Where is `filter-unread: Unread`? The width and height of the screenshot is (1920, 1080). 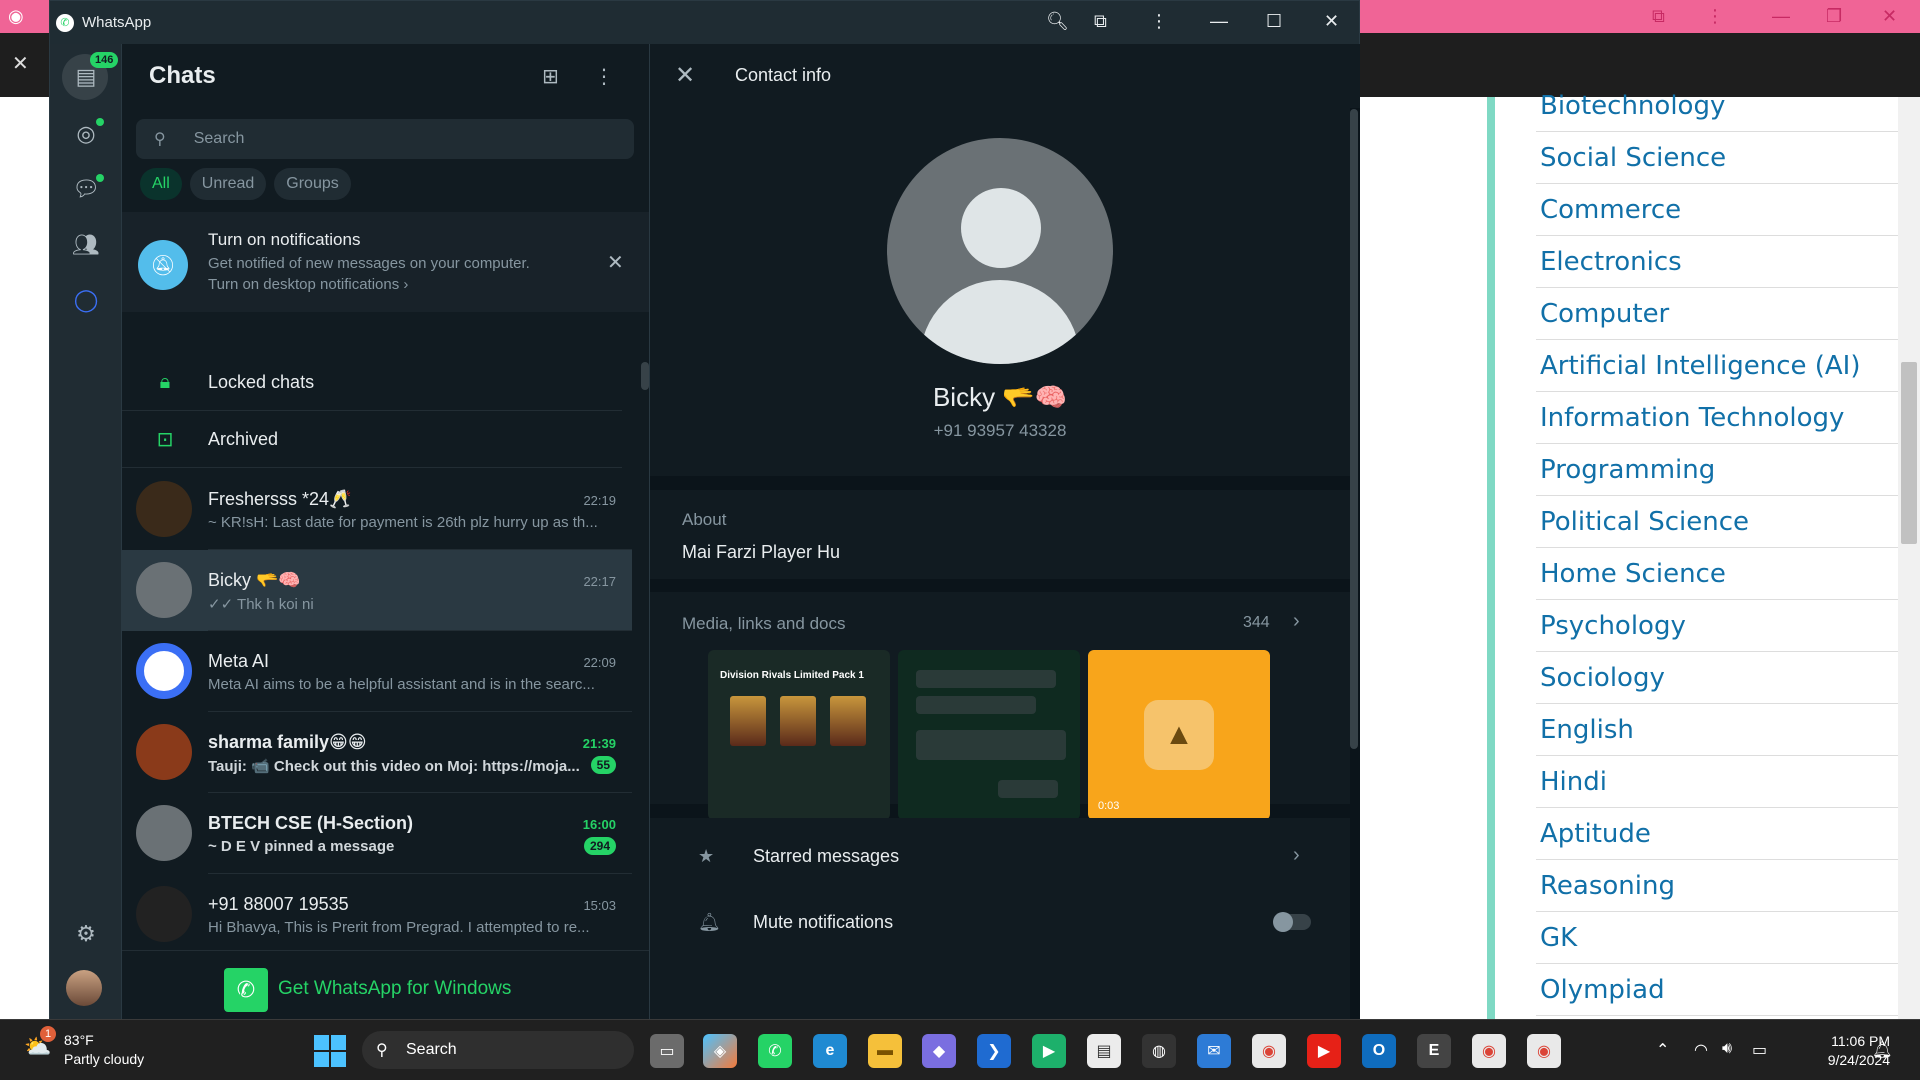 filter-unread: Unread is located at coordinates (228, 184).